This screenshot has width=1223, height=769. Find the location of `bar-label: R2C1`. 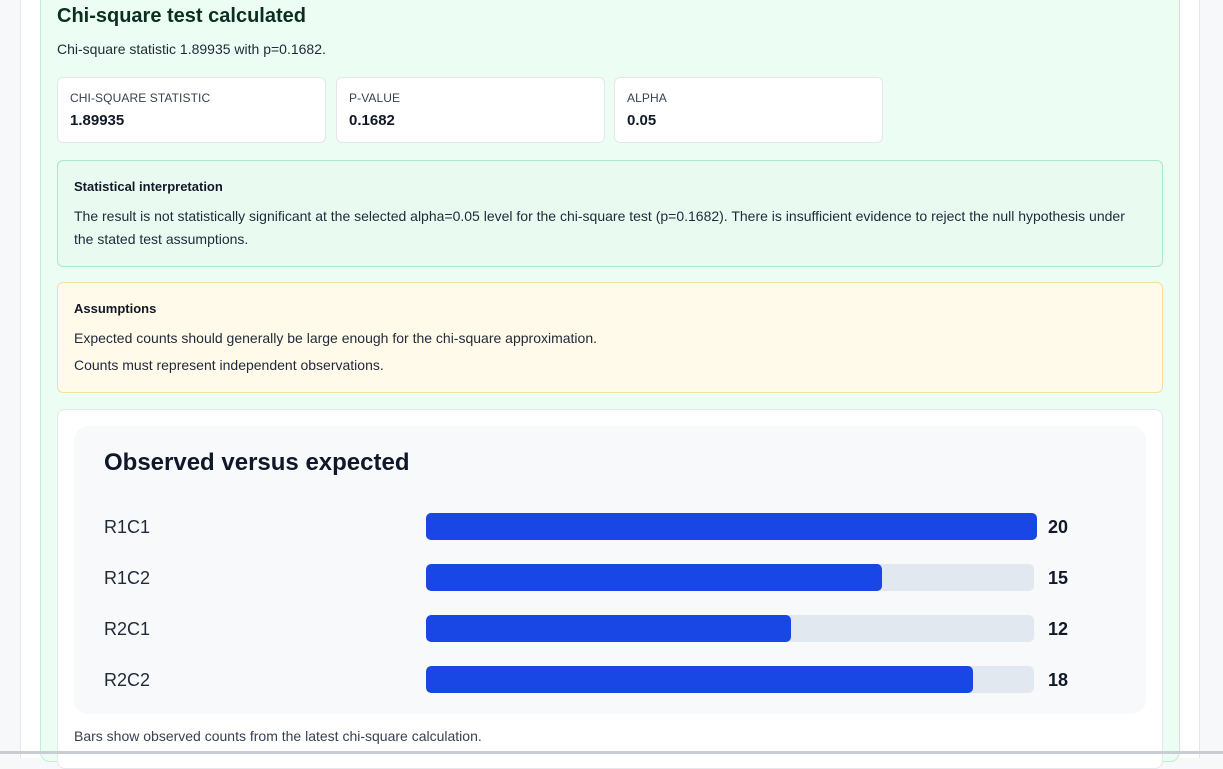

bar-label: R2C1 is located at coordinates (127, 629).